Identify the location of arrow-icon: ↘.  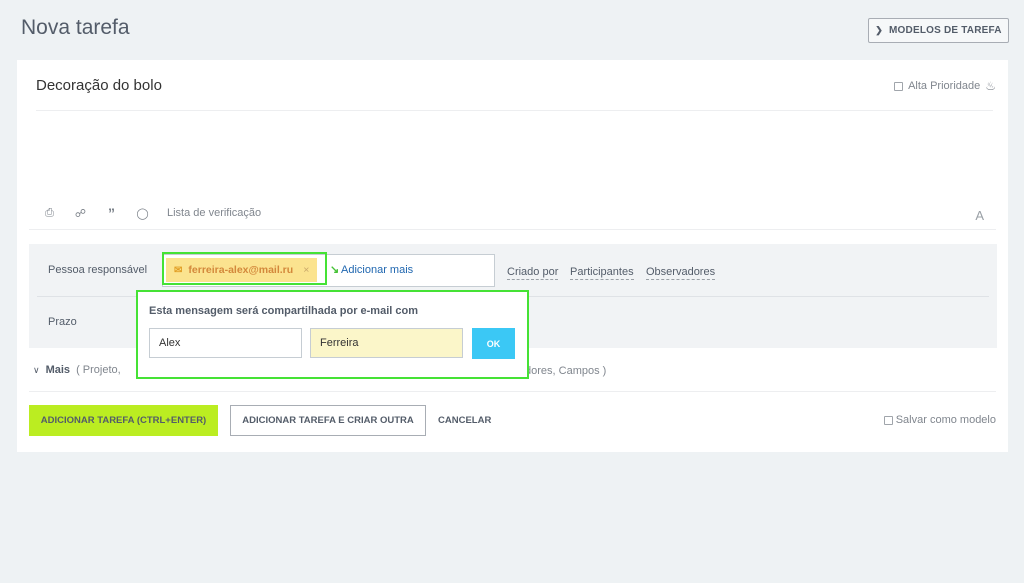
(335, 270).